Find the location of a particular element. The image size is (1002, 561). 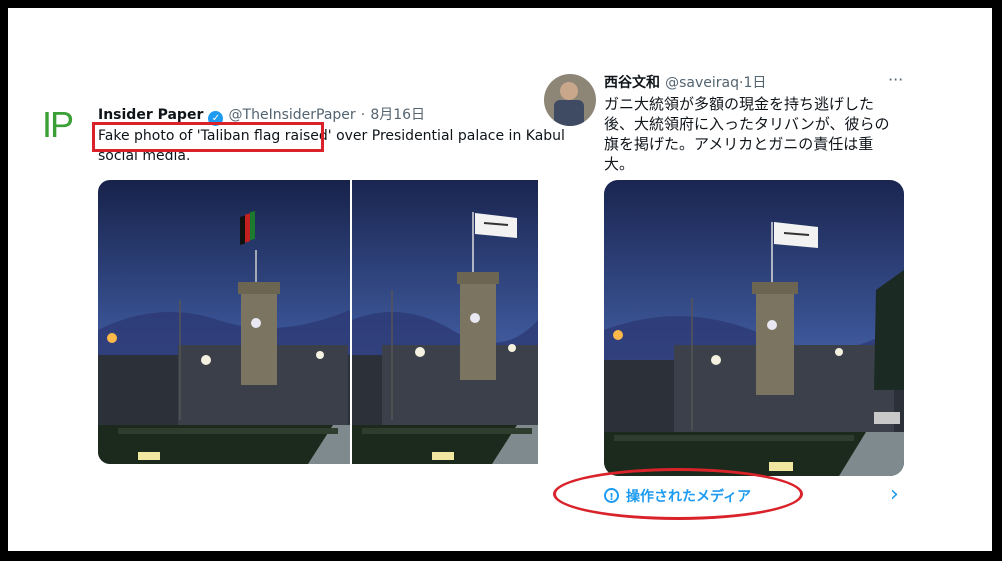

insider-paper-avatar: IP is located at coordinates (60, 125).